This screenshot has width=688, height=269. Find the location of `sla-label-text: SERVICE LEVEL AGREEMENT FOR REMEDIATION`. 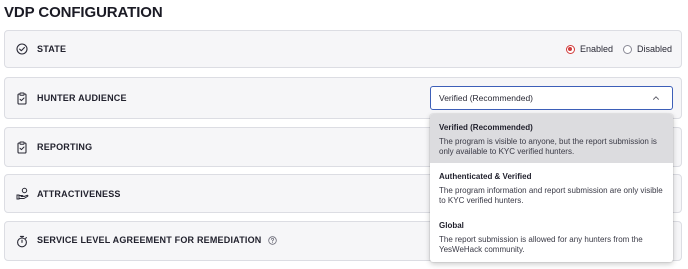

sla-label-text: SERVICE LEVEL AGREEMENT FOR REMEDIATION is located at coordinates (149, 240).